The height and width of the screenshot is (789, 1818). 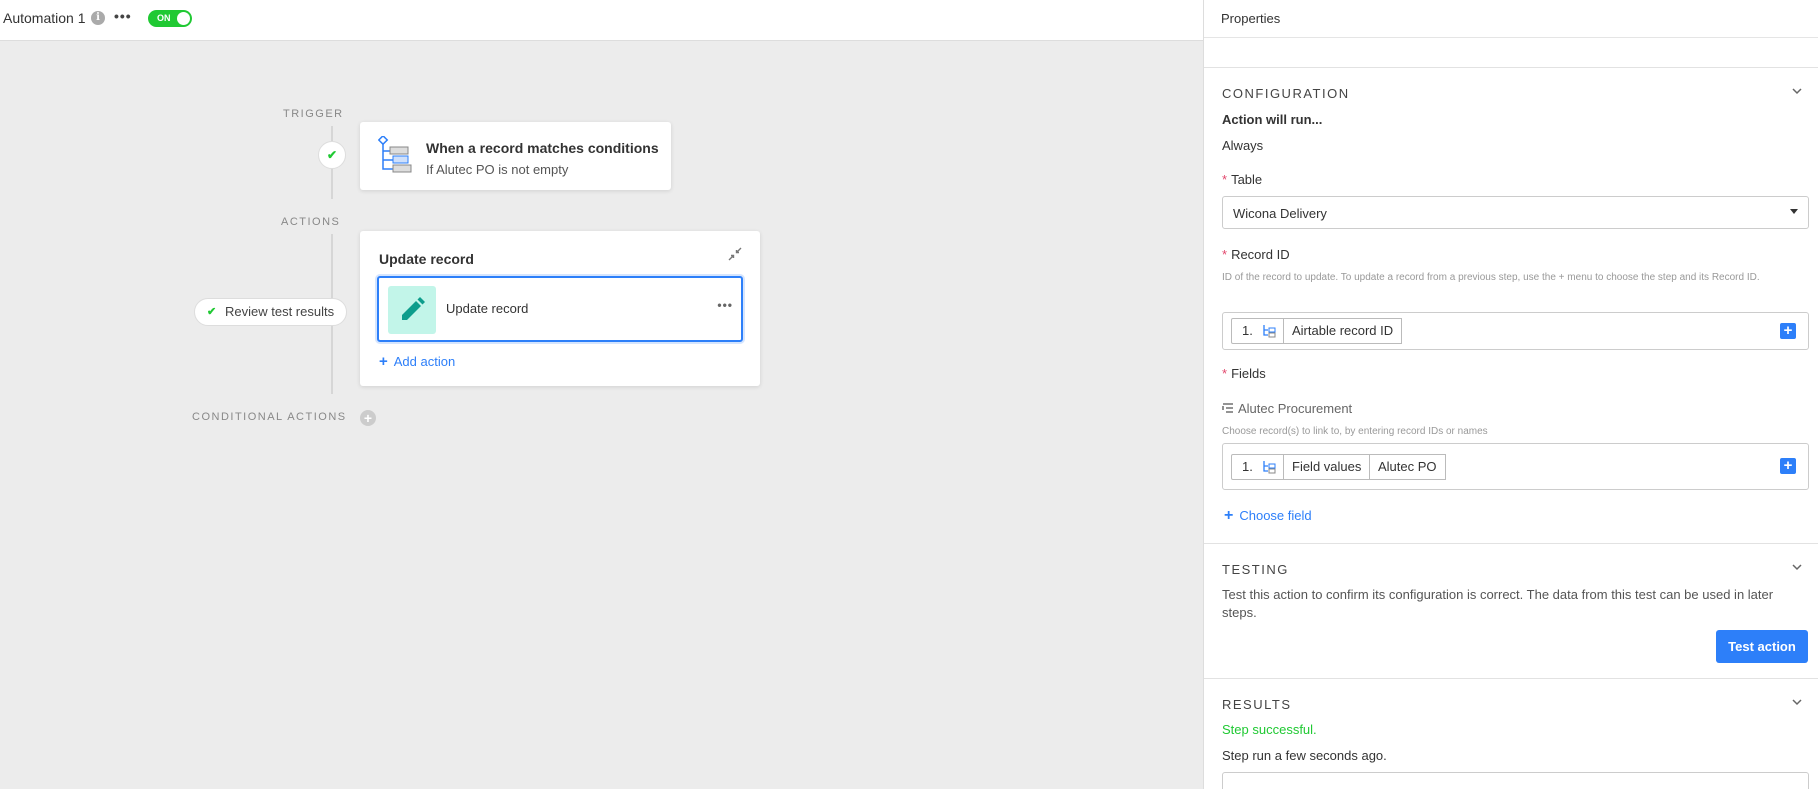 I want to click on field-name: Alutec Procurement, so click(x=1287, y=408).